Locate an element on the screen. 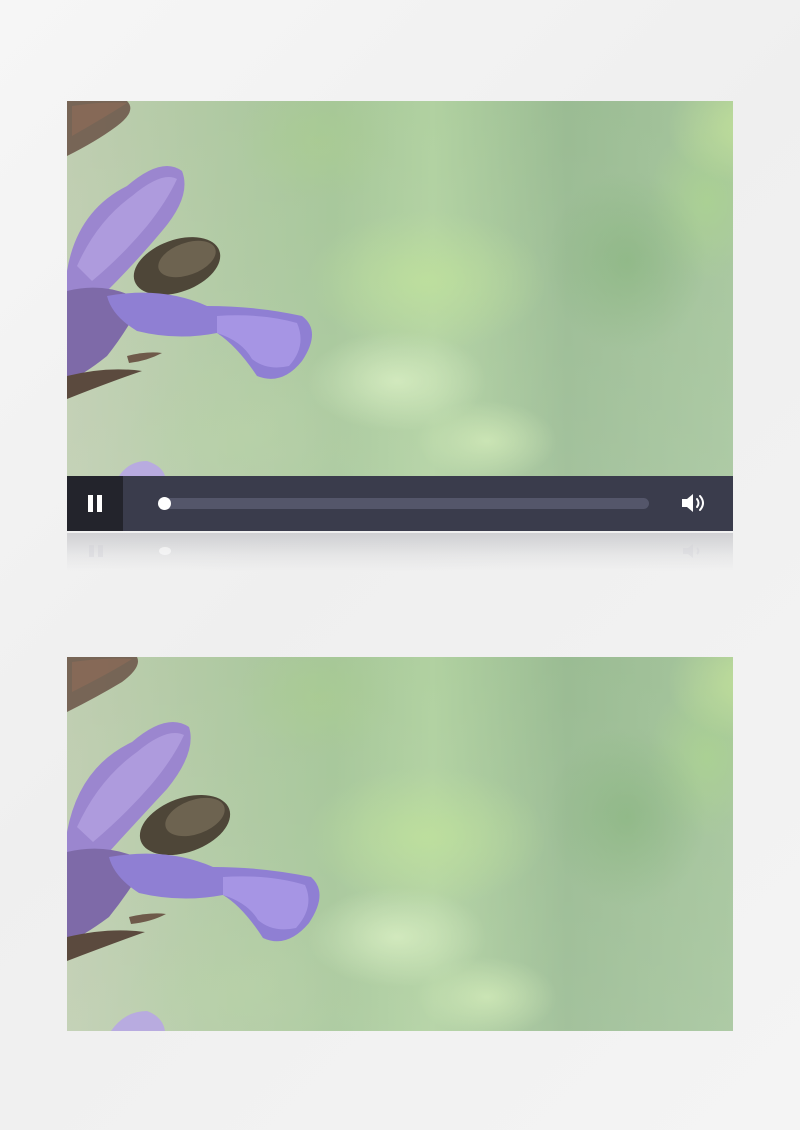 This screenshot has height=1130, width=800. reflection-thumb is located at coordinates (165, 551).